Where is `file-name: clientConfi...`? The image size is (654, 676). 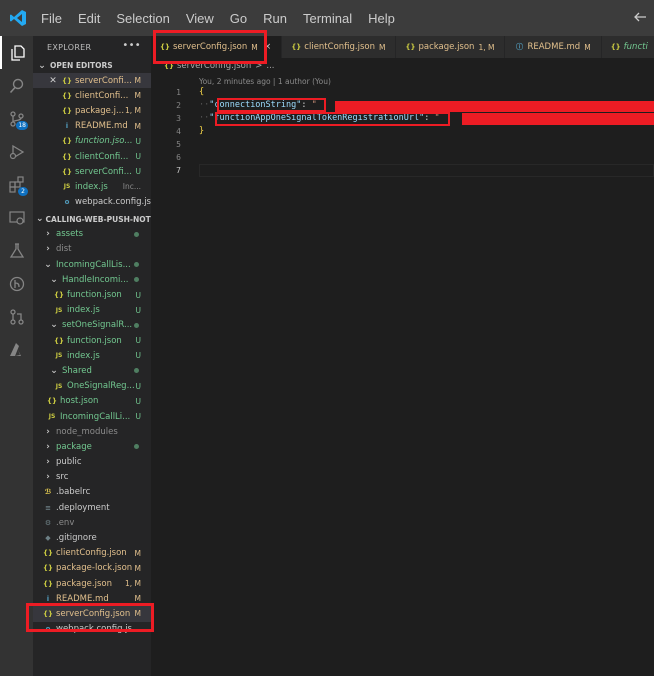 file-name: clientConfi... is located at coordinates (102, 156).